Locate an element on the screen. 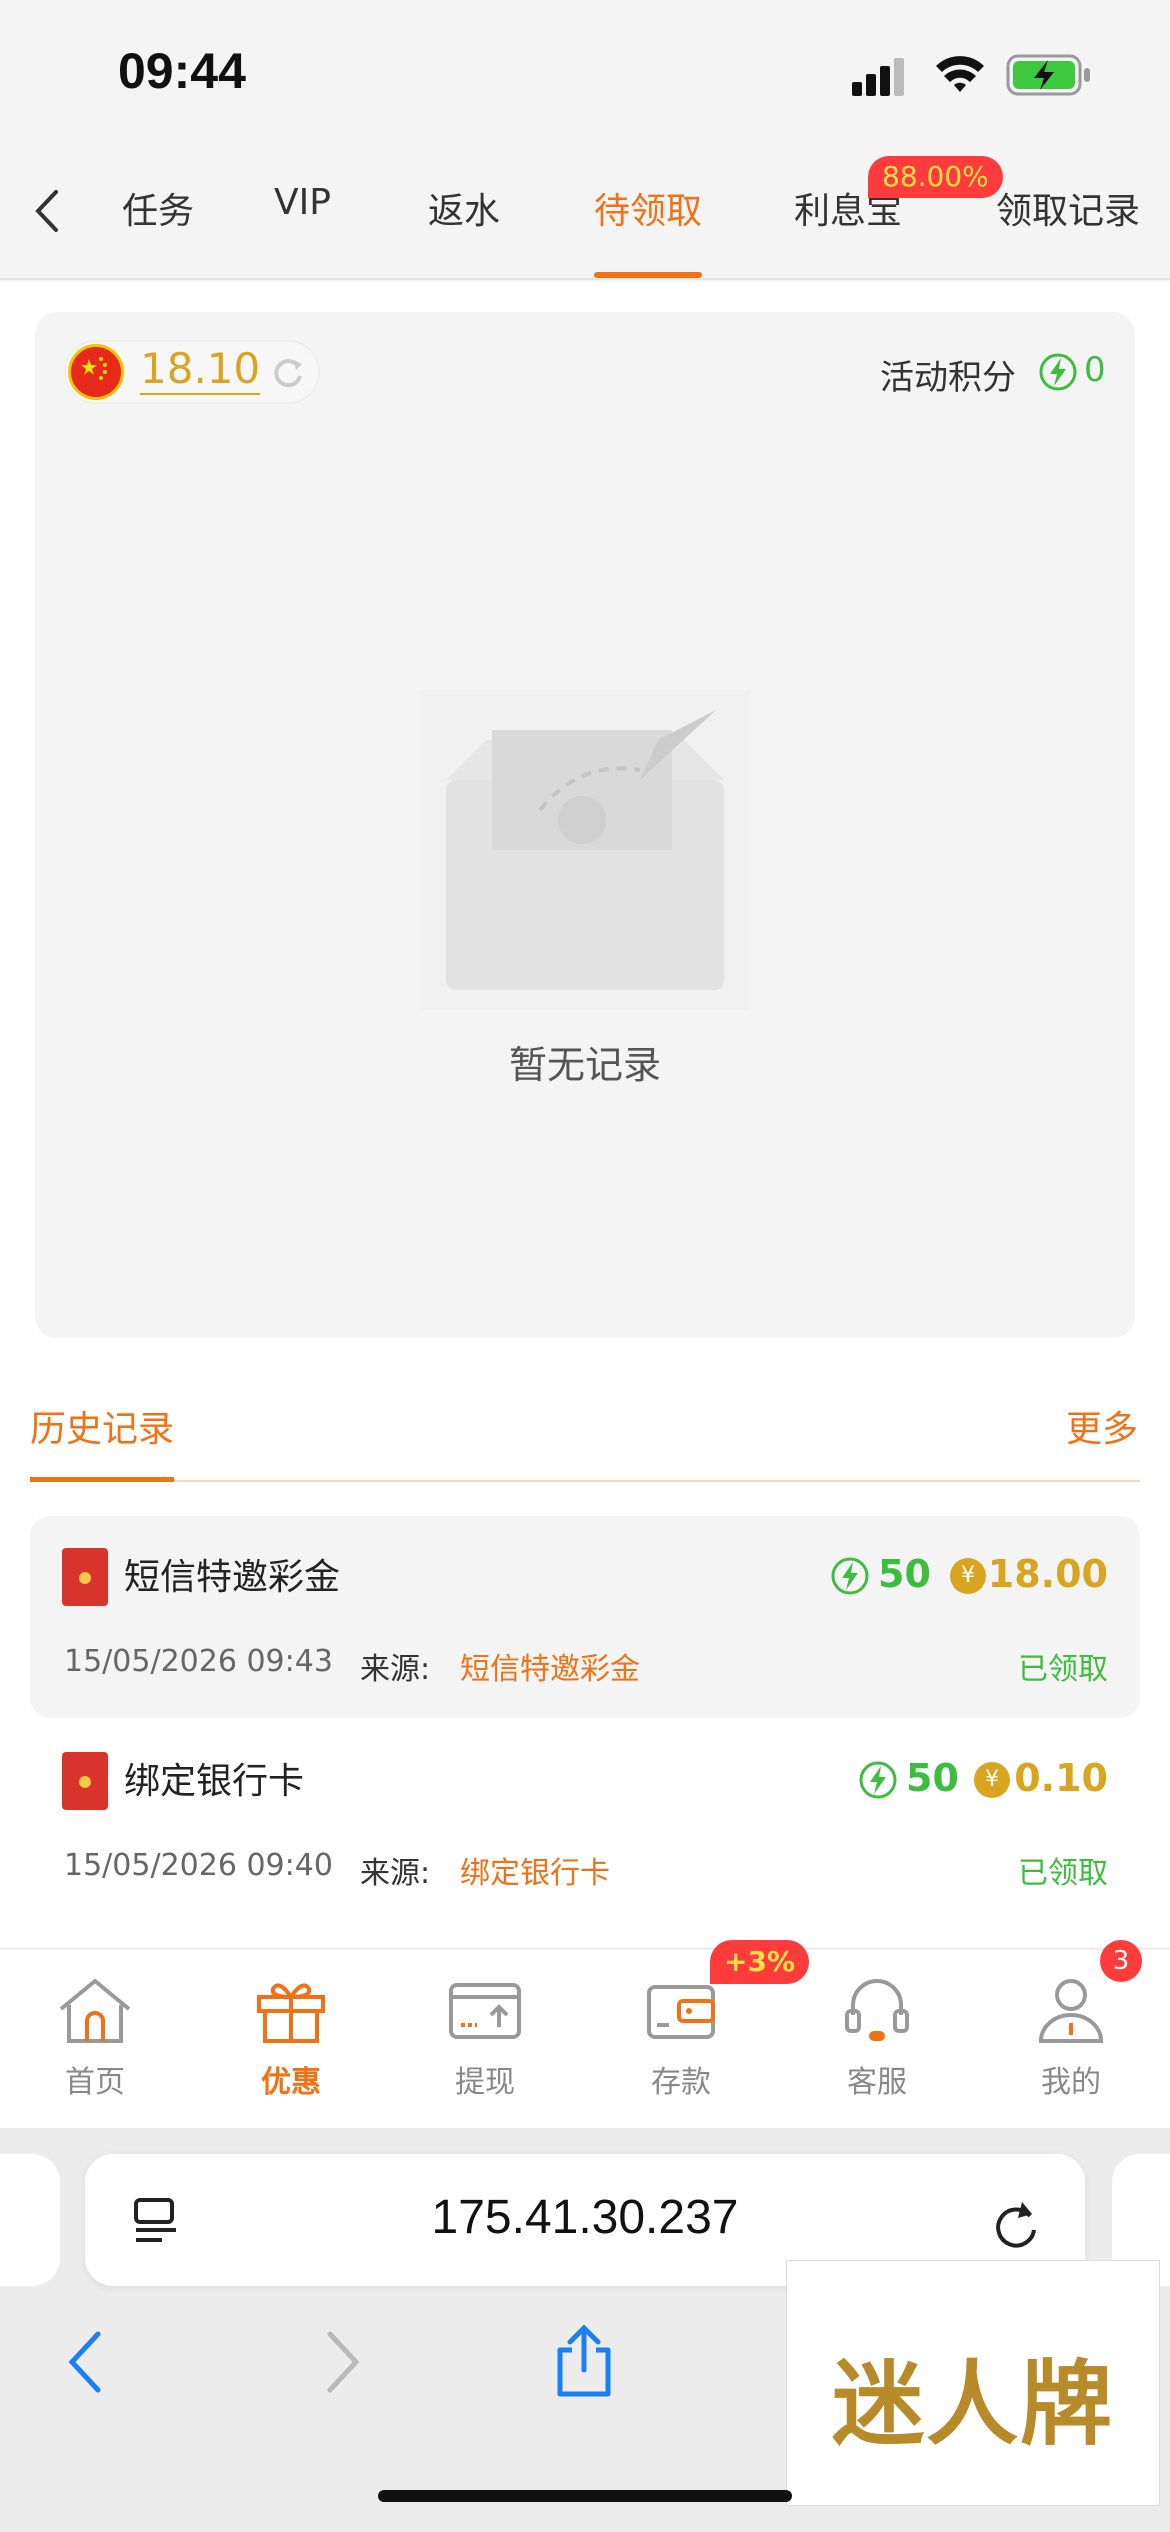  reload-icon is located at coordinates (1017, 2224).